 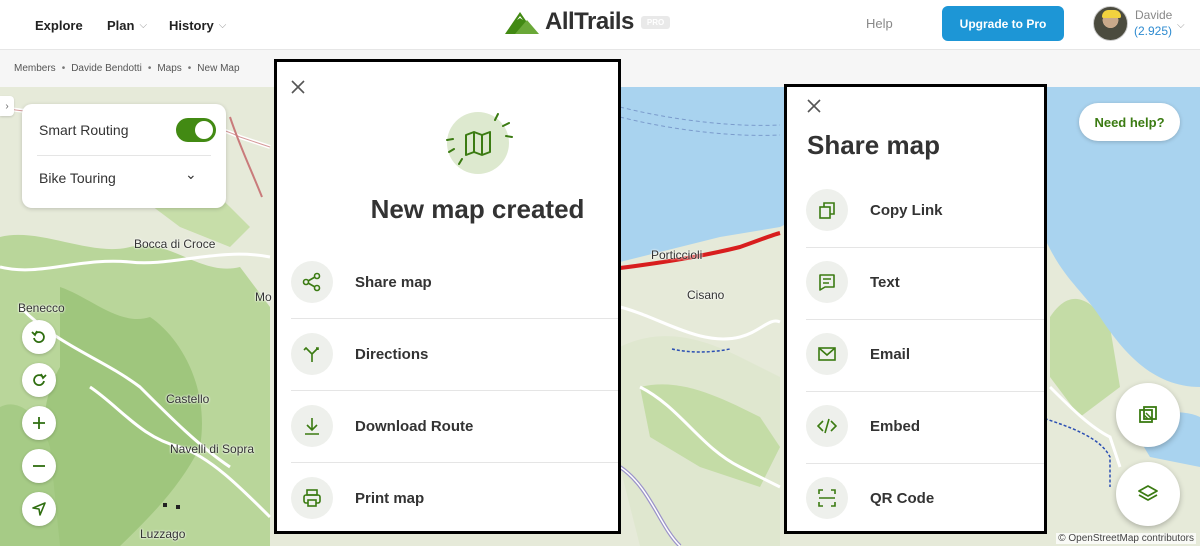 What do you see at coordinates (885, 282) in the screenshot?
I see `text-label: Text` at bounding box center [885, 282].